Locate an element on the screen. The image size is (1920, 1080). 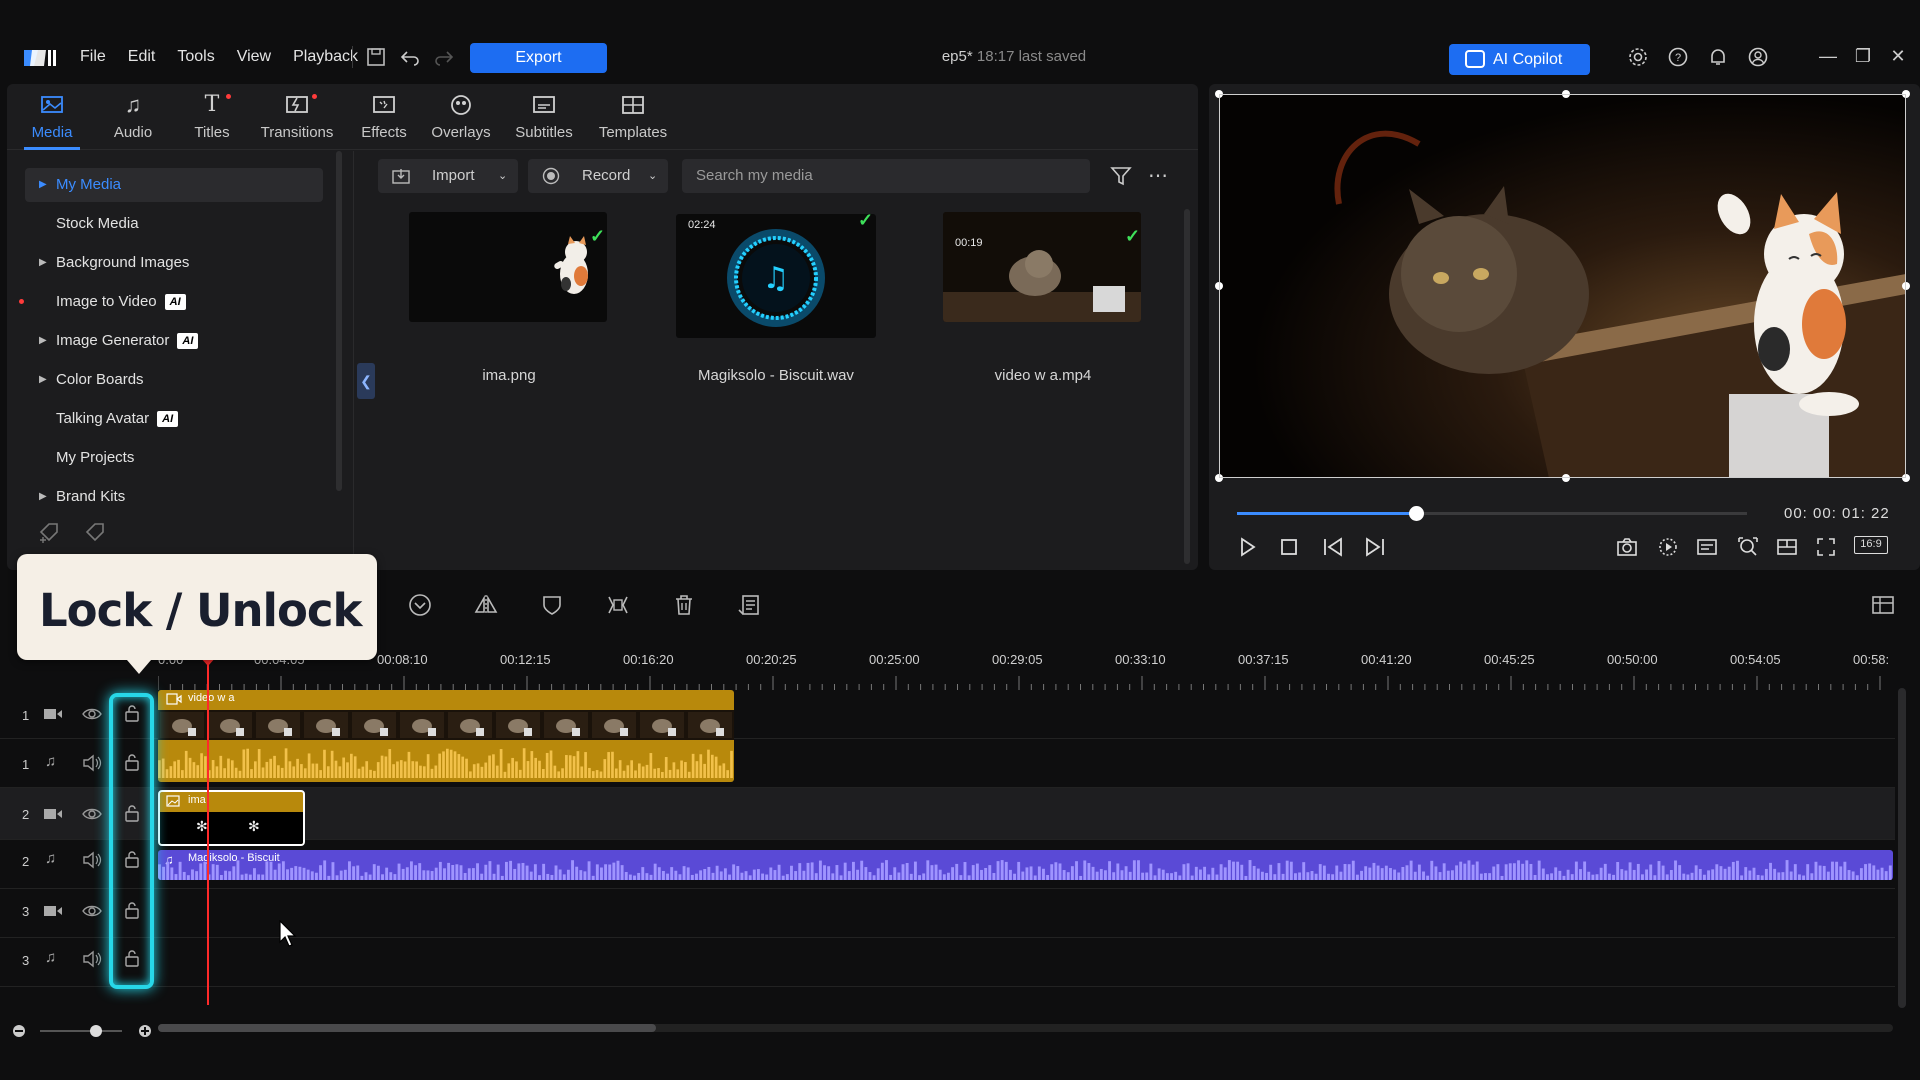
tab-subtitles-label: Subtitles is located at coordinates (544, 132).